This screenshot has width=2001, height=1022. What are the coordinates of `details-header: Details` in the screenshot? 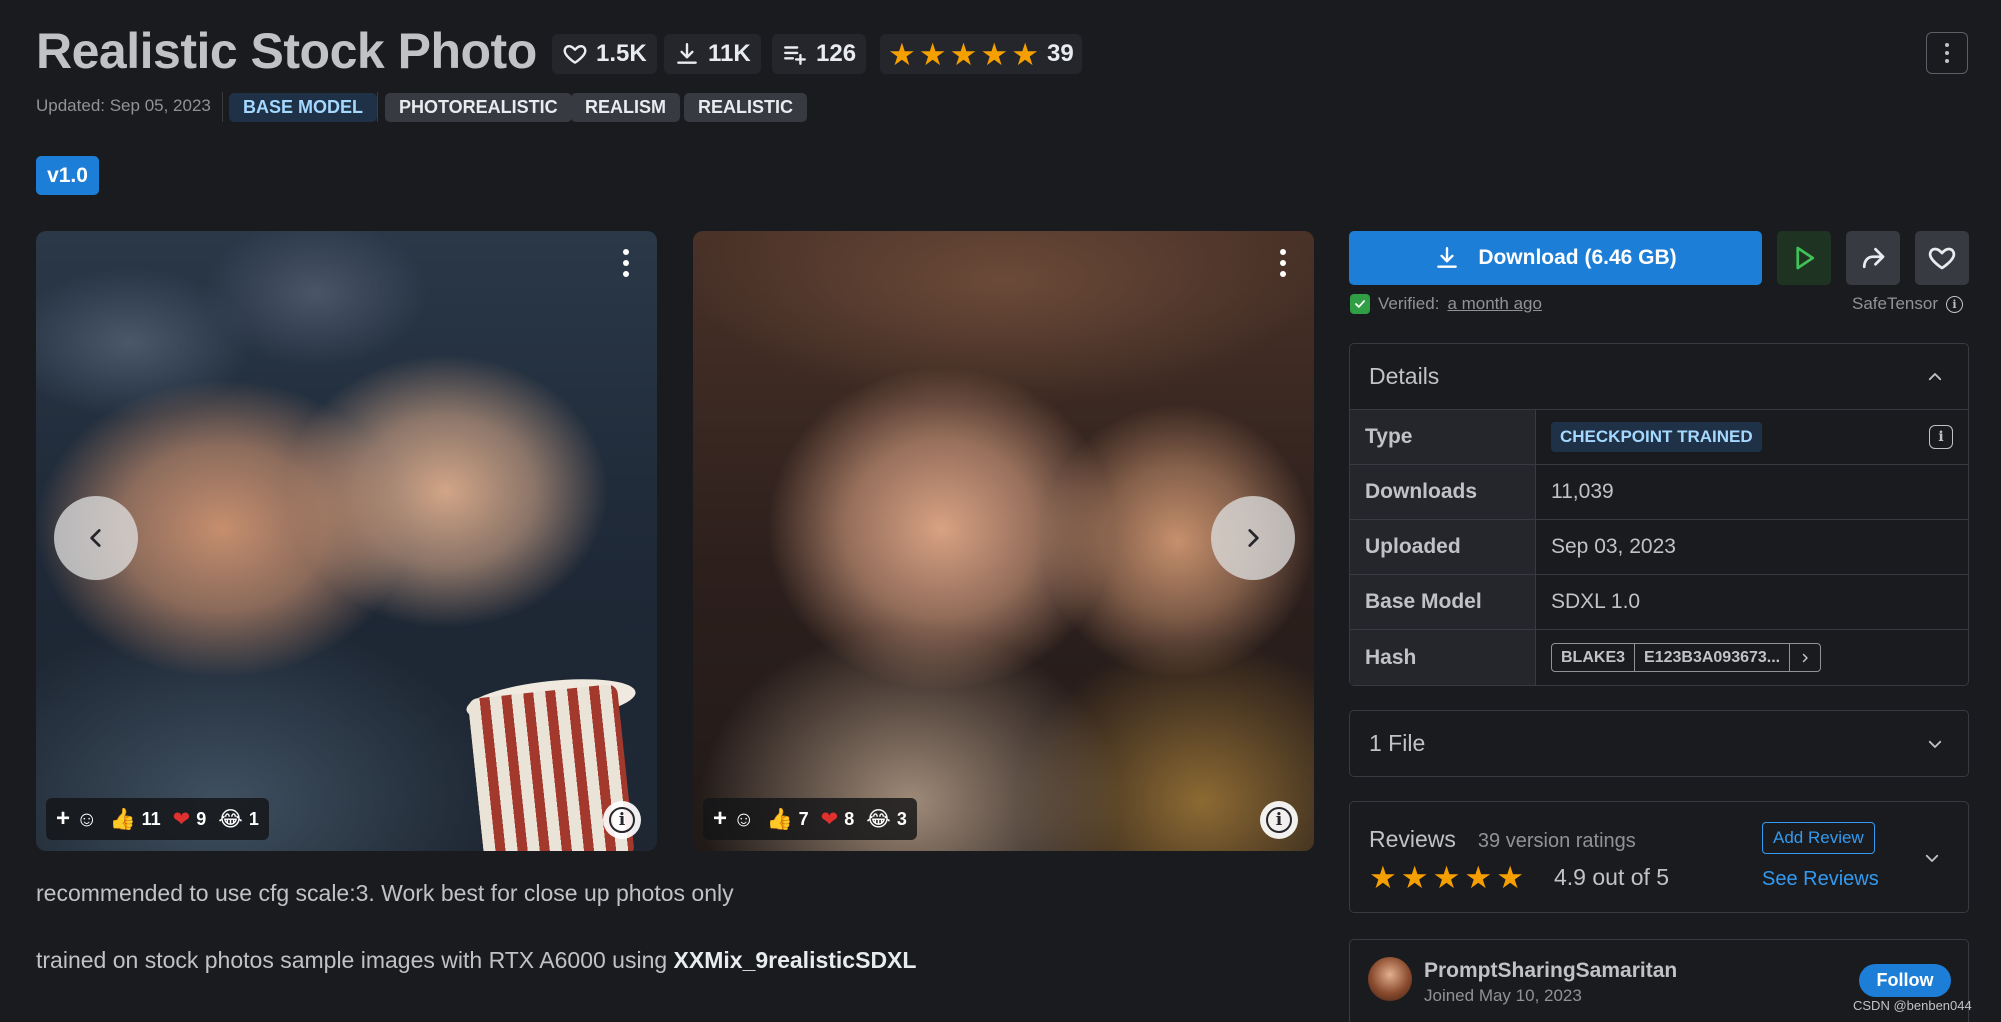 It's located at (1659, 376).